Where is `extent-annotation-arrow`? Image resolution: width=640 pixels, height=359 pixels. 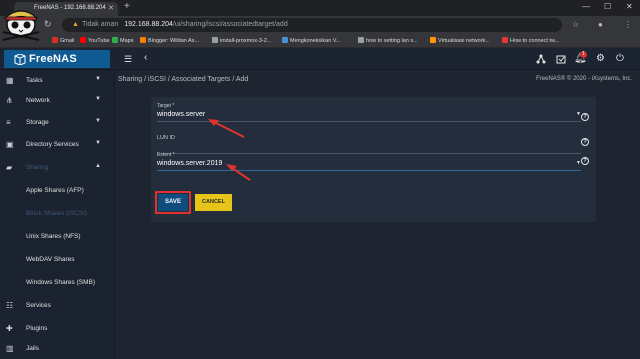 extent-annotation-arrow is located at coordinates (238, 172).